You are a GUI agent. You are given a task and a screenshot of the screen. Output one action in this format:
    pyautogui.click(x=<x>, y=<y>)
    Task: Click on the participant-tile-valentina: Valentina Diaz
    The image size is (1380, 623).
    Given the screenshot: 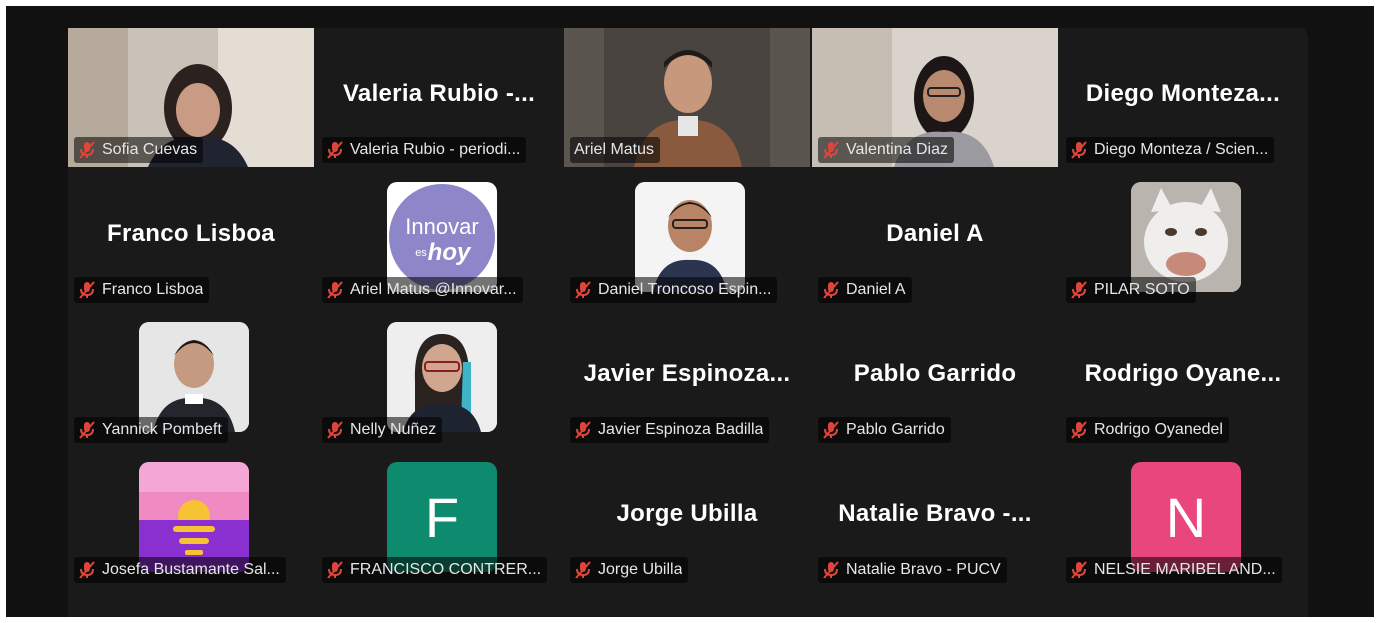 What is the action you would take?
    pyautogui.click(x=935, y=97)
    